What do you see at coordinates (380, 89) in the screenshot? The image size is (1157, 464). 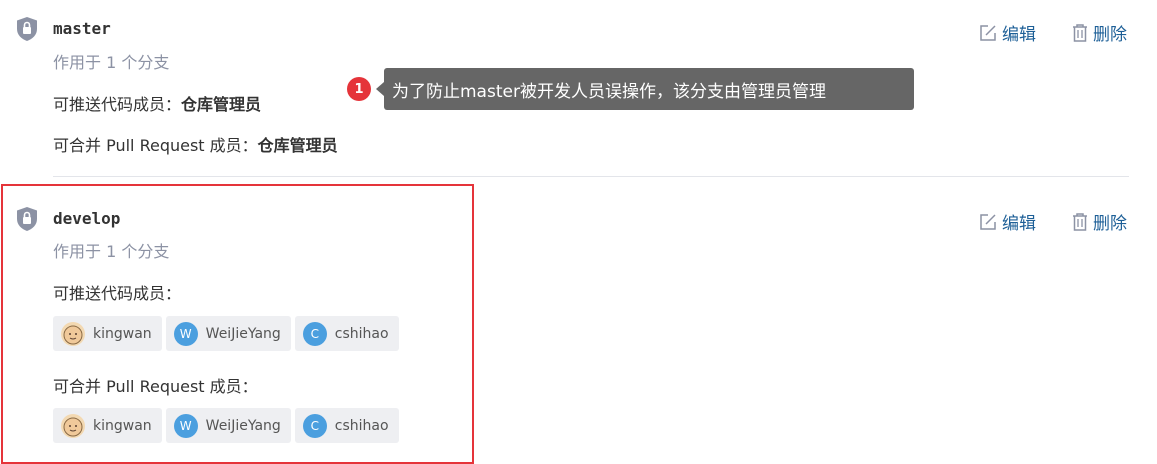 I see `tooltip-arrow` at bounding box center [380, 89].